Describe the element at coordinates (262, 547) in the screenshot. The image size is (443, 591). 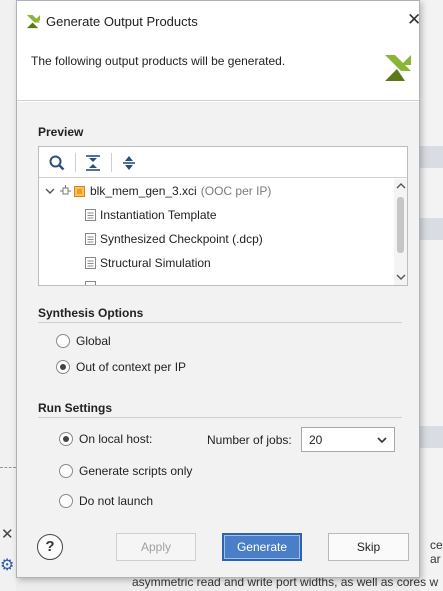
I see `generate-button: Generate` at that location.